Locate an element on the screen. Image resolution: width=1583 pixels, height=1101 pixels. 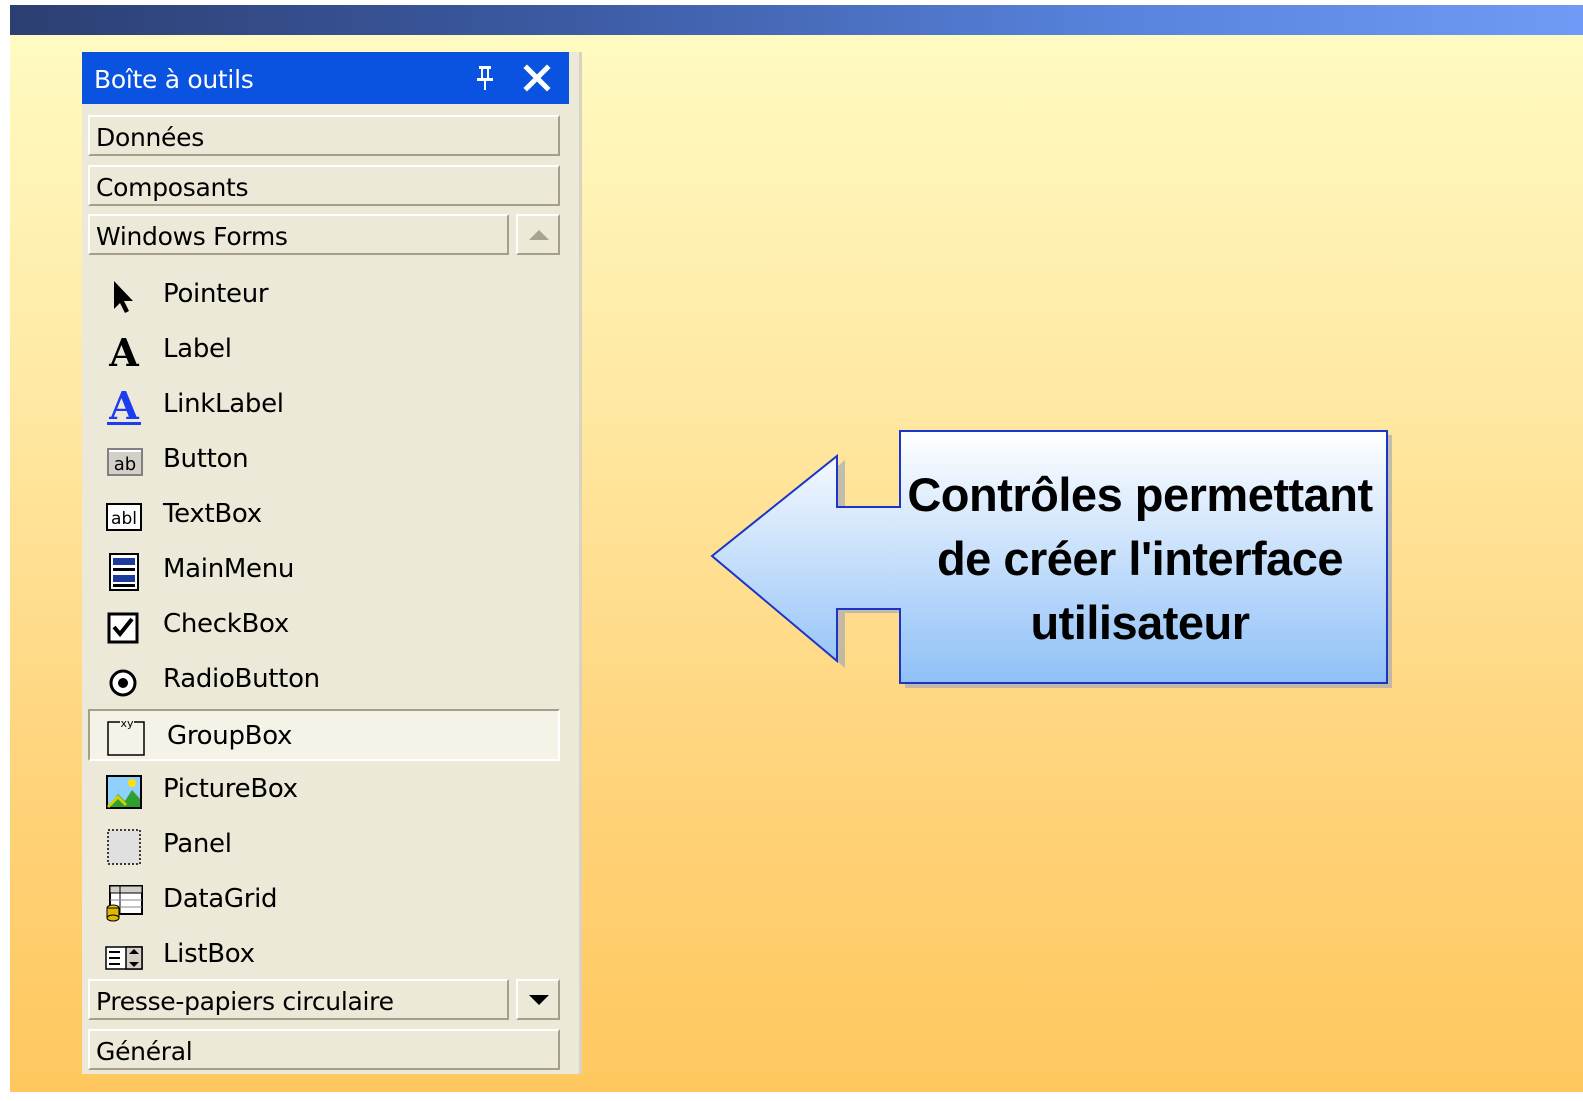
tool-item-pointeur: Pointeur is located at coordinates (324, 295).